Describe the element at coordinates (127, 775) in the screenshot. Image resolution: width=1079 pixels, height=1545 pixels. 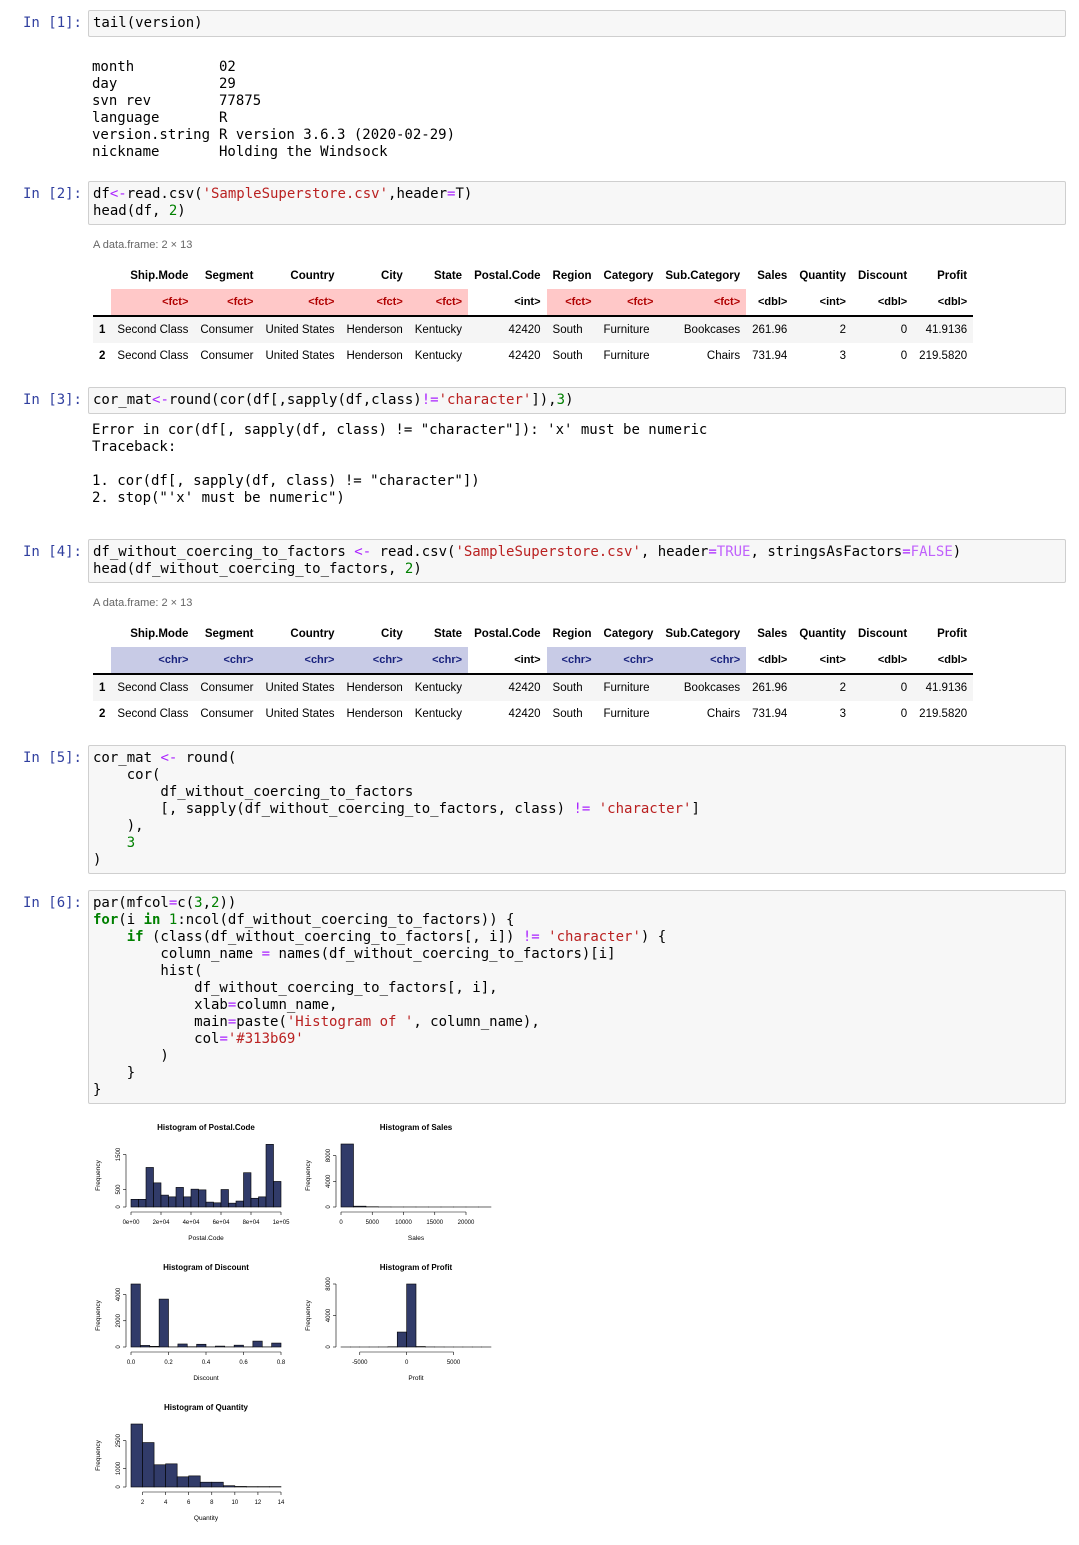
I see `code-token: cor(` at that location.